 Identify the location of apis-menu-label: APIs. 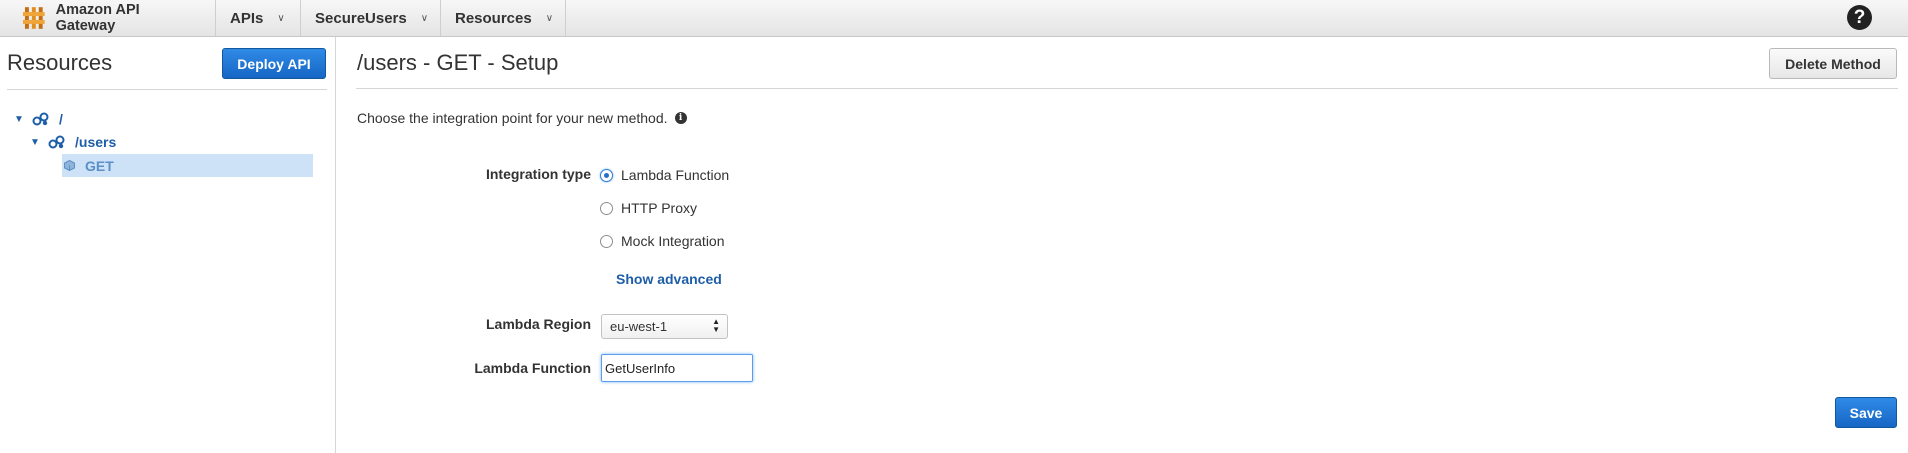
(247, 18).